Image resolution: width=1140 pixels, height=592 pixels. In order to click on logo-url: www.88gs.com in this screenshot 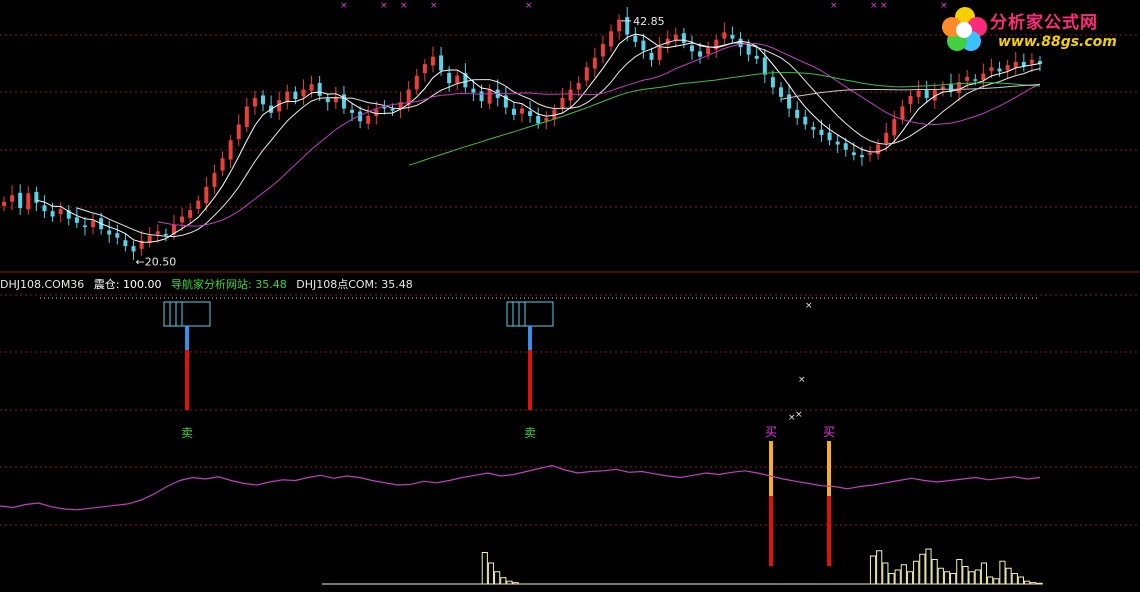, I will do `click(1057, 42)`.